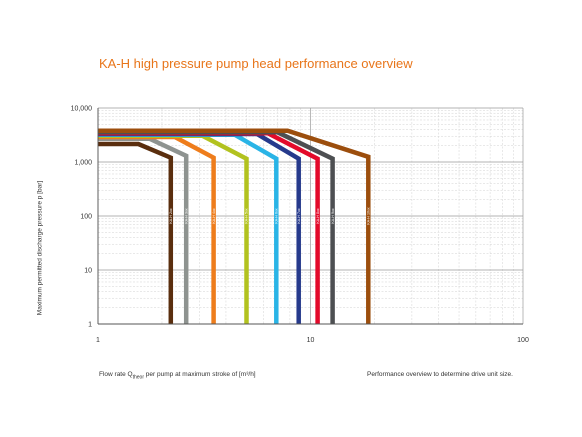 Image resolution: width=582 pixels, height=437 pixels. I want to click on series-label: KA-H 4xx, so click(214, 215).